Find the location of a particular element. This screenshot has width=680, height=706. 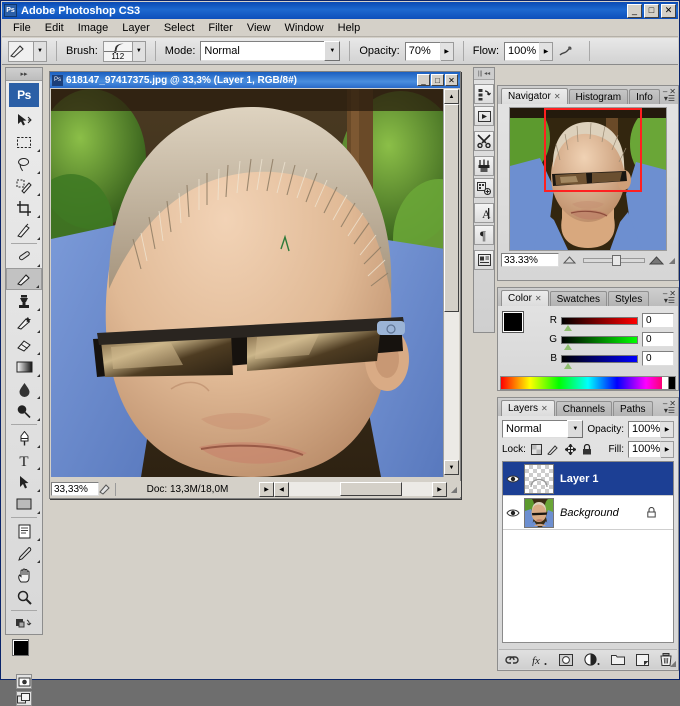

new-group-button is located at coordinates (618, 659).